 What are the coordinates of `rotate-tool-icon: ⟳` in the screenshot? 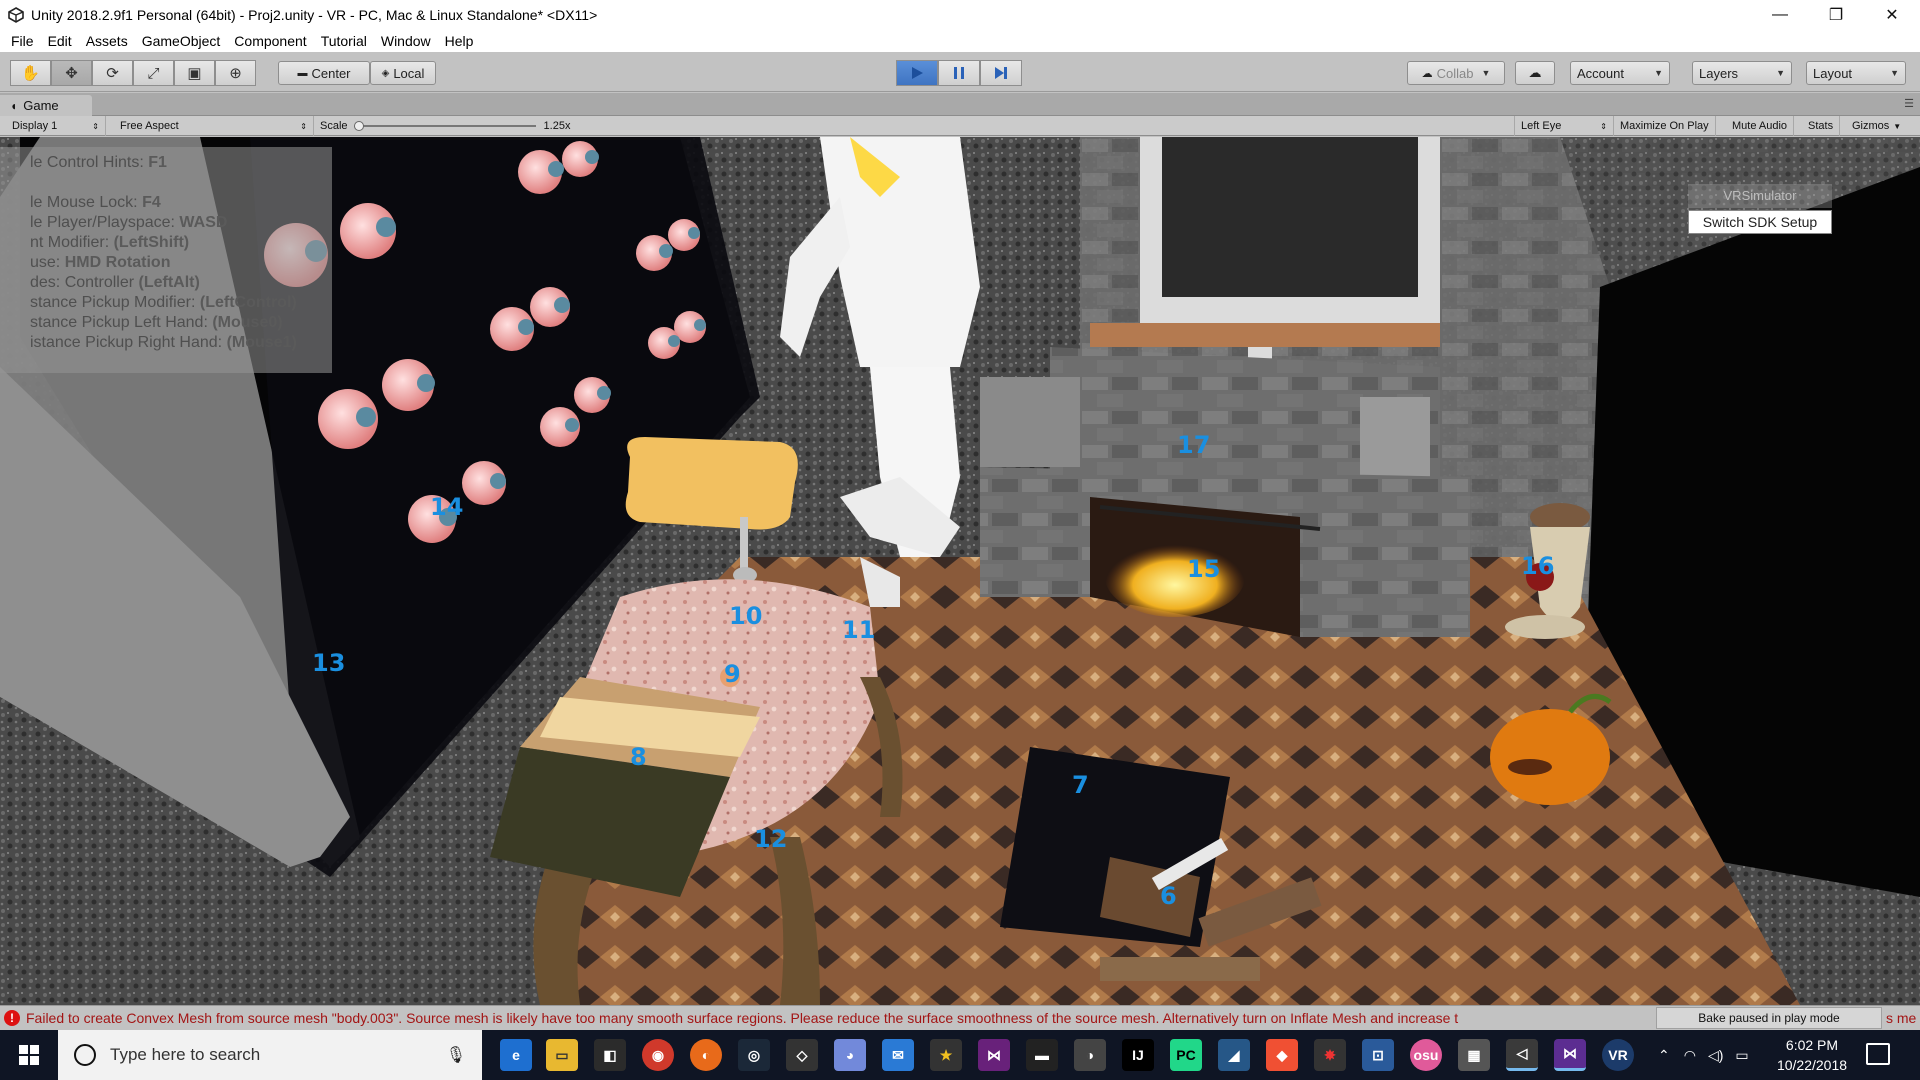 It's located at (112, 73).